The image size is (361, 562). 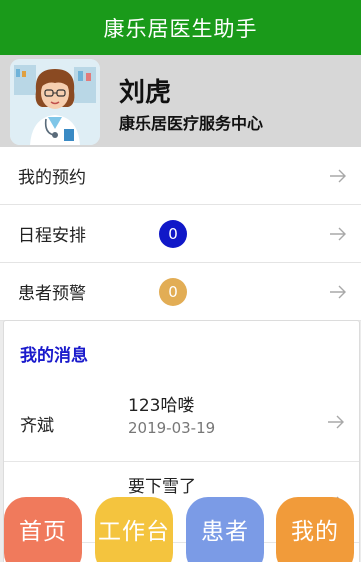 What do you see at coordinates (145, 93) in the screenshot?
I see `doctor-name: 刘虎` at bounding box center [145, 93].